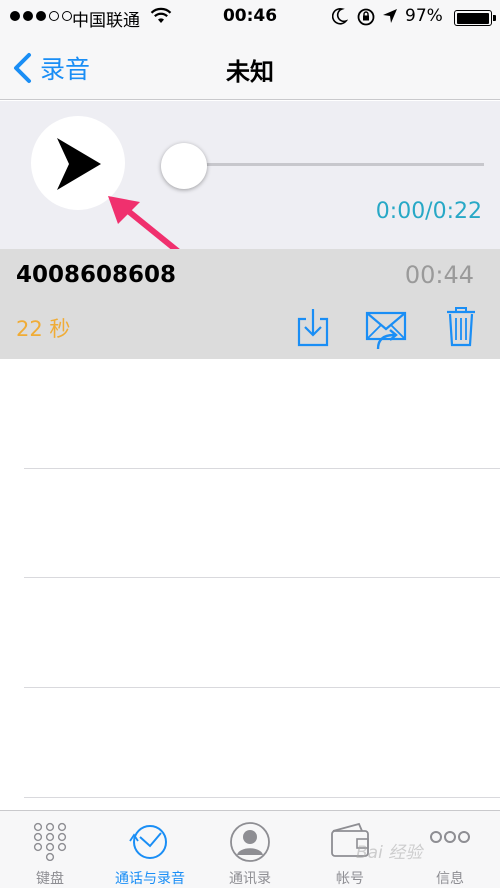 This screenshot has width=500, height=888. I want to click on tab-bar: 键盘 通话与录音 通讯录 帐号 信息, so click(250, 849).